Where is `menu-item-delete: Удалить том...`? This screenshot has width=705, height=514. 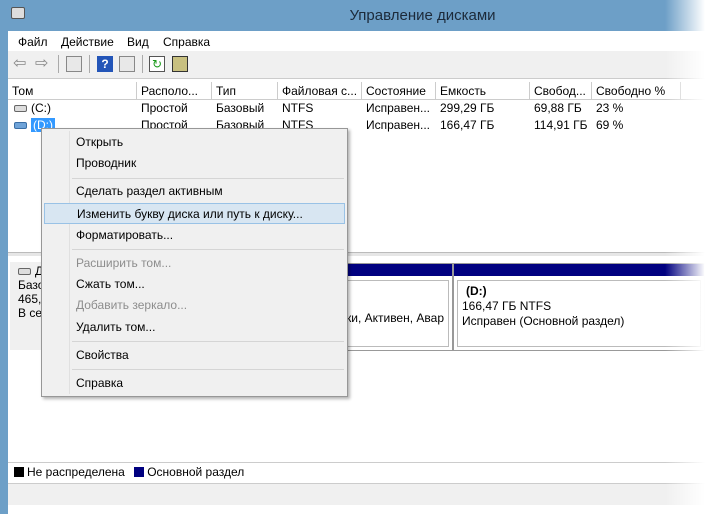 menu-item-delete: Удалить том... is located at coordinates (194, 327).